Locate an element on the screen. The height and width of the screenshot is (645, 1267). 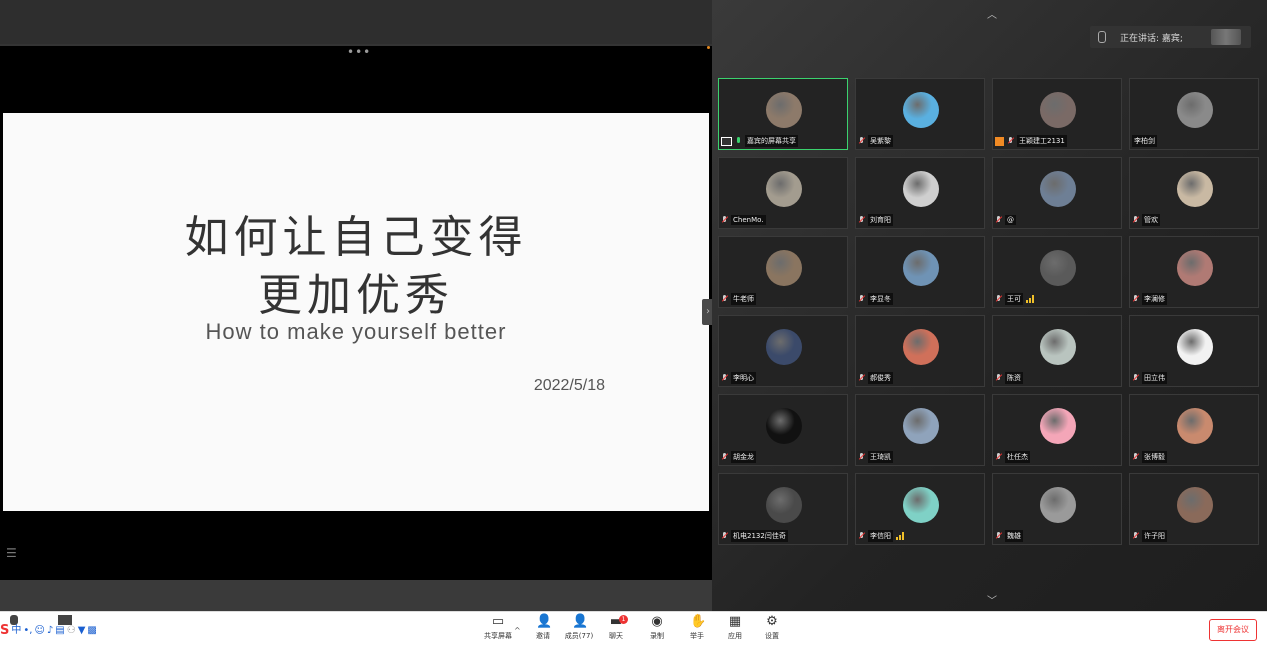
chat-unread-badge: 1 is located at coordinates (623, 619).